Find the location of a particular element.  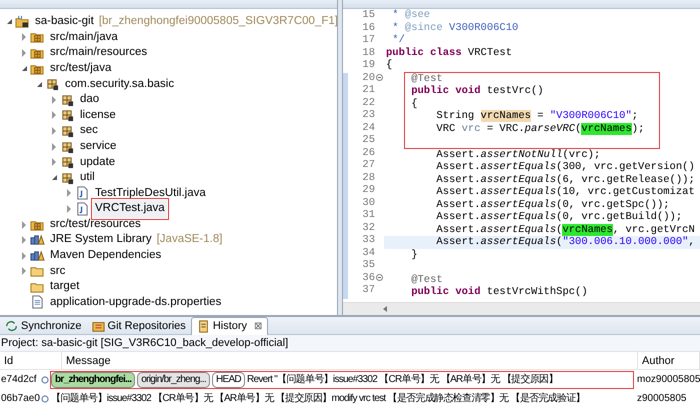

tree-item: src/main/resources is located at coordinates (99, 53).